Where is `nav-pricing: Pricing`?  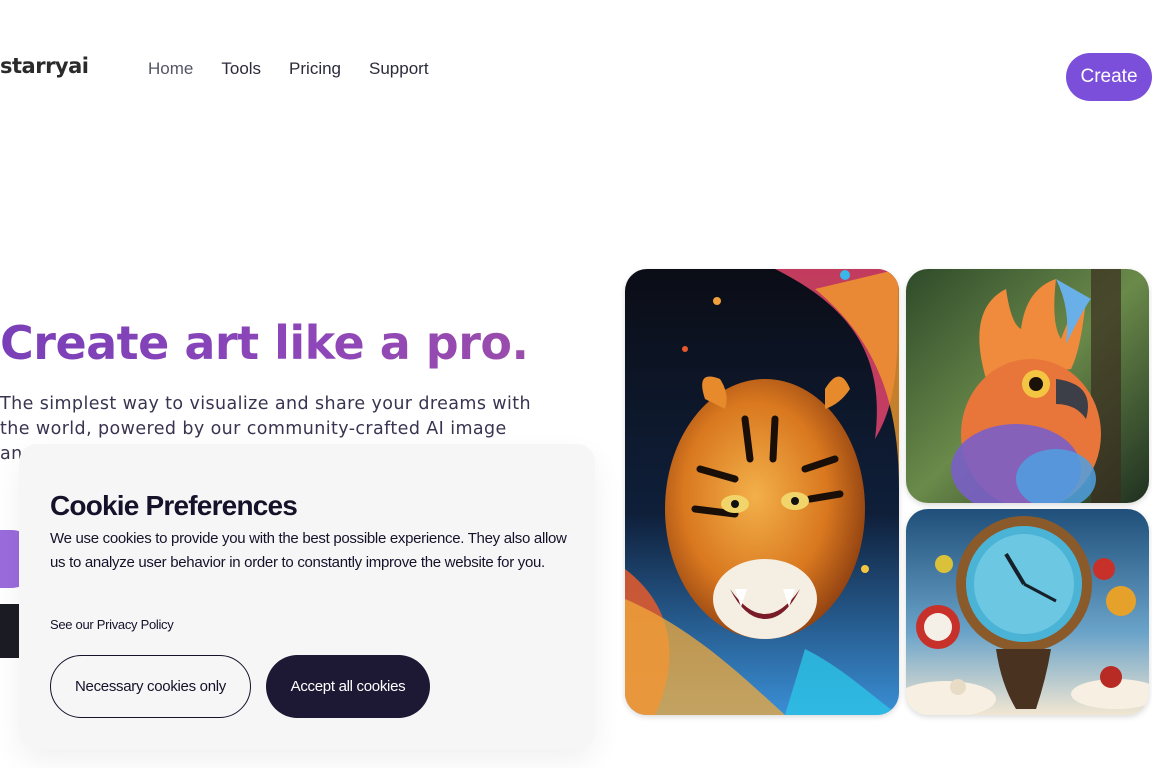 nav-pricing: Pricing is located at coordinates (315, 69).